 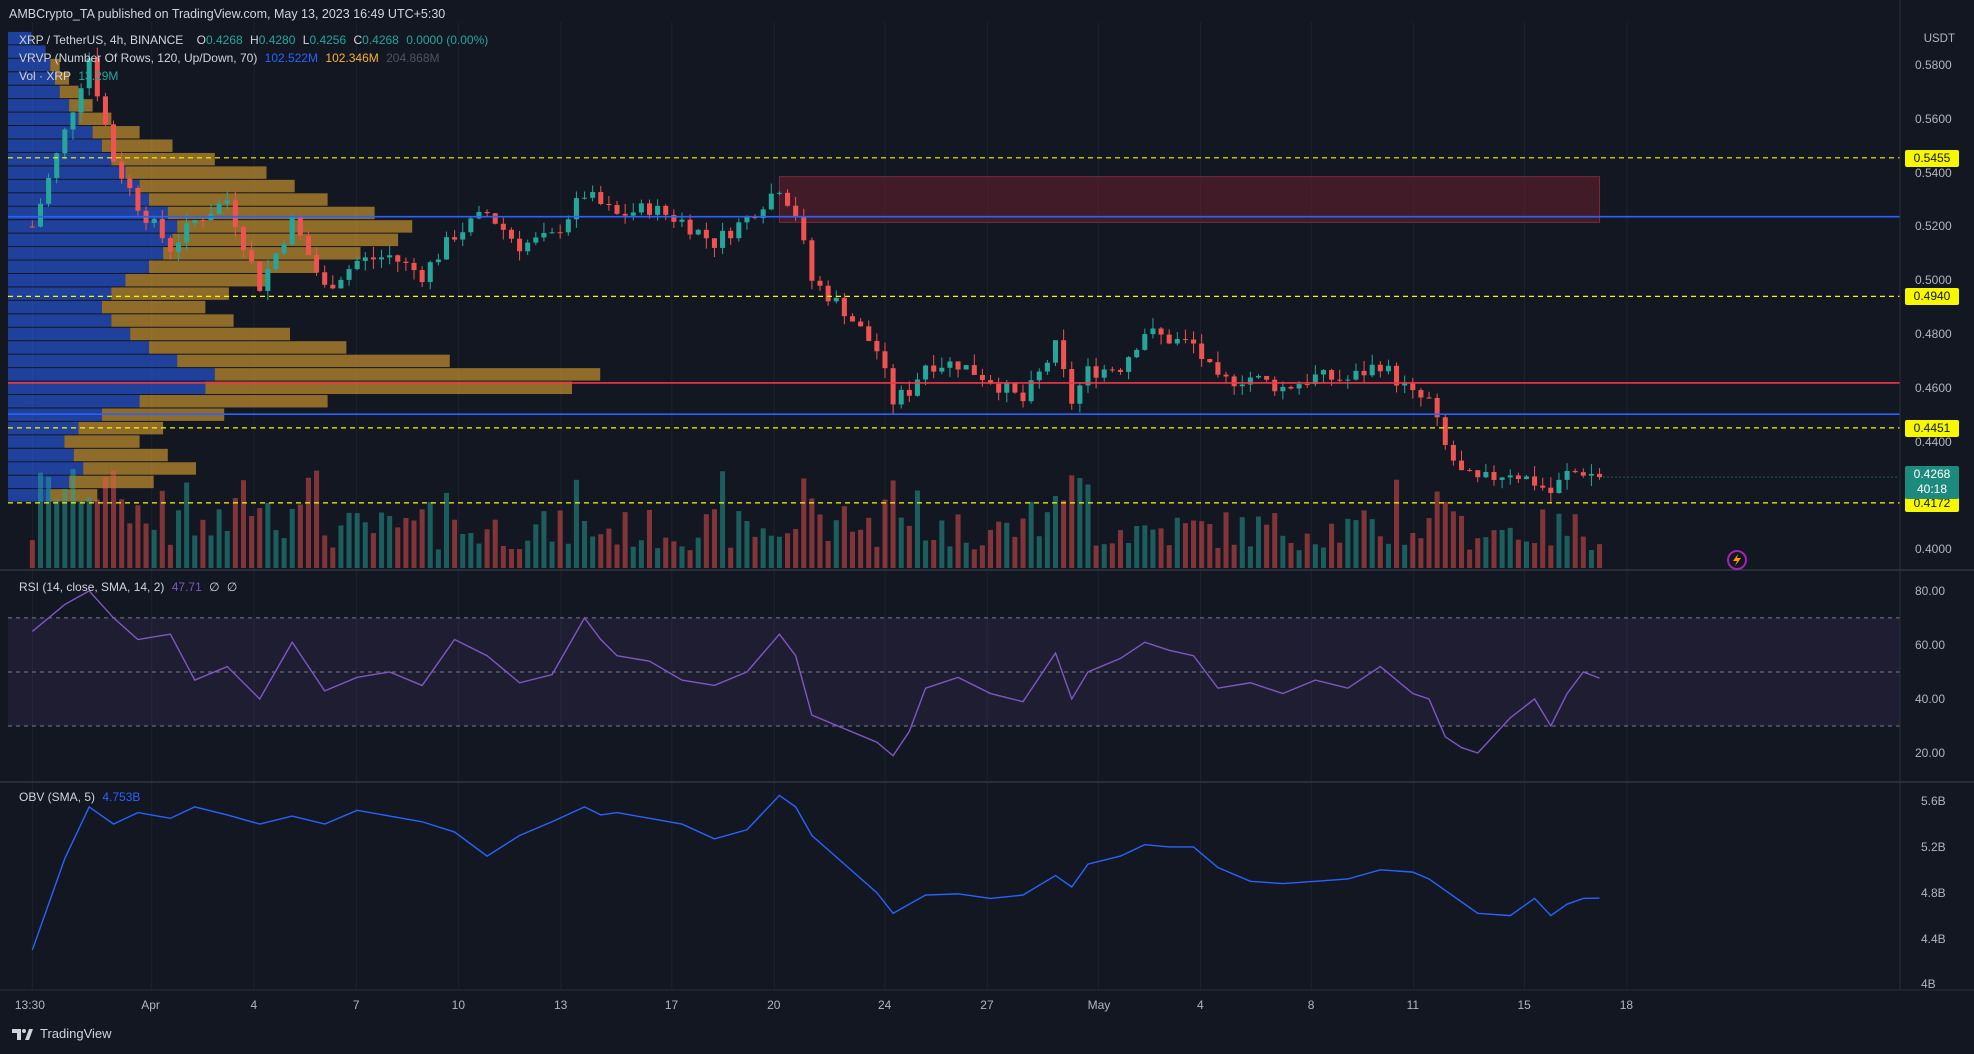 What do you see at coordinates (91, 587) in the screenshot?
I see `rsi-label: RSI (14, close, SMA, 14, 2)` at bounding box center [91, 587].